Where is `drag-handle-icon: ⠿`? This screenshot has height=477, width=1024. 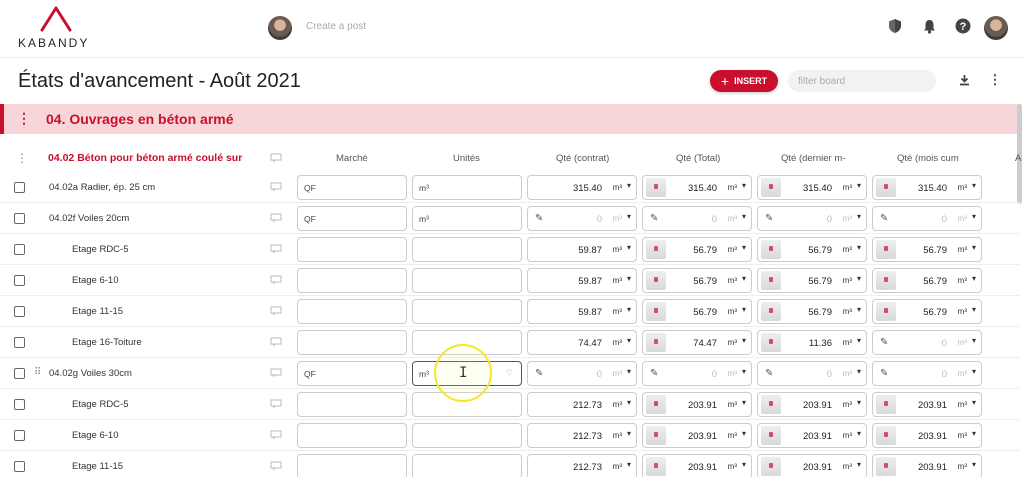 drag-handle-icon: ⠿ is located at coordinates (37, 372).